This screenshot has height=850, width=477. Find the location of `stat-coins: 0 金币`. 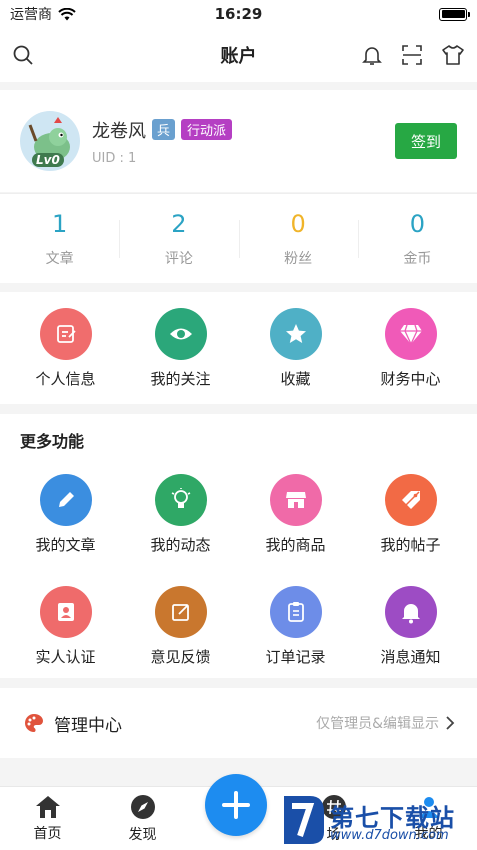

stat-coins: 0 金币 is located at coordinates (417, 238).